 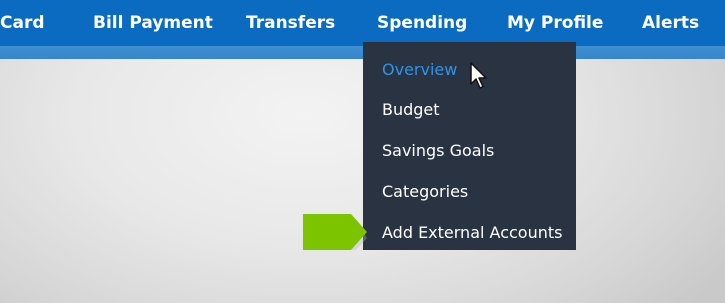 What do you see at coordinates (422, 23) in the screenshot?
I see `nav-item-spending: Spending` at bounding box center [422, 23].